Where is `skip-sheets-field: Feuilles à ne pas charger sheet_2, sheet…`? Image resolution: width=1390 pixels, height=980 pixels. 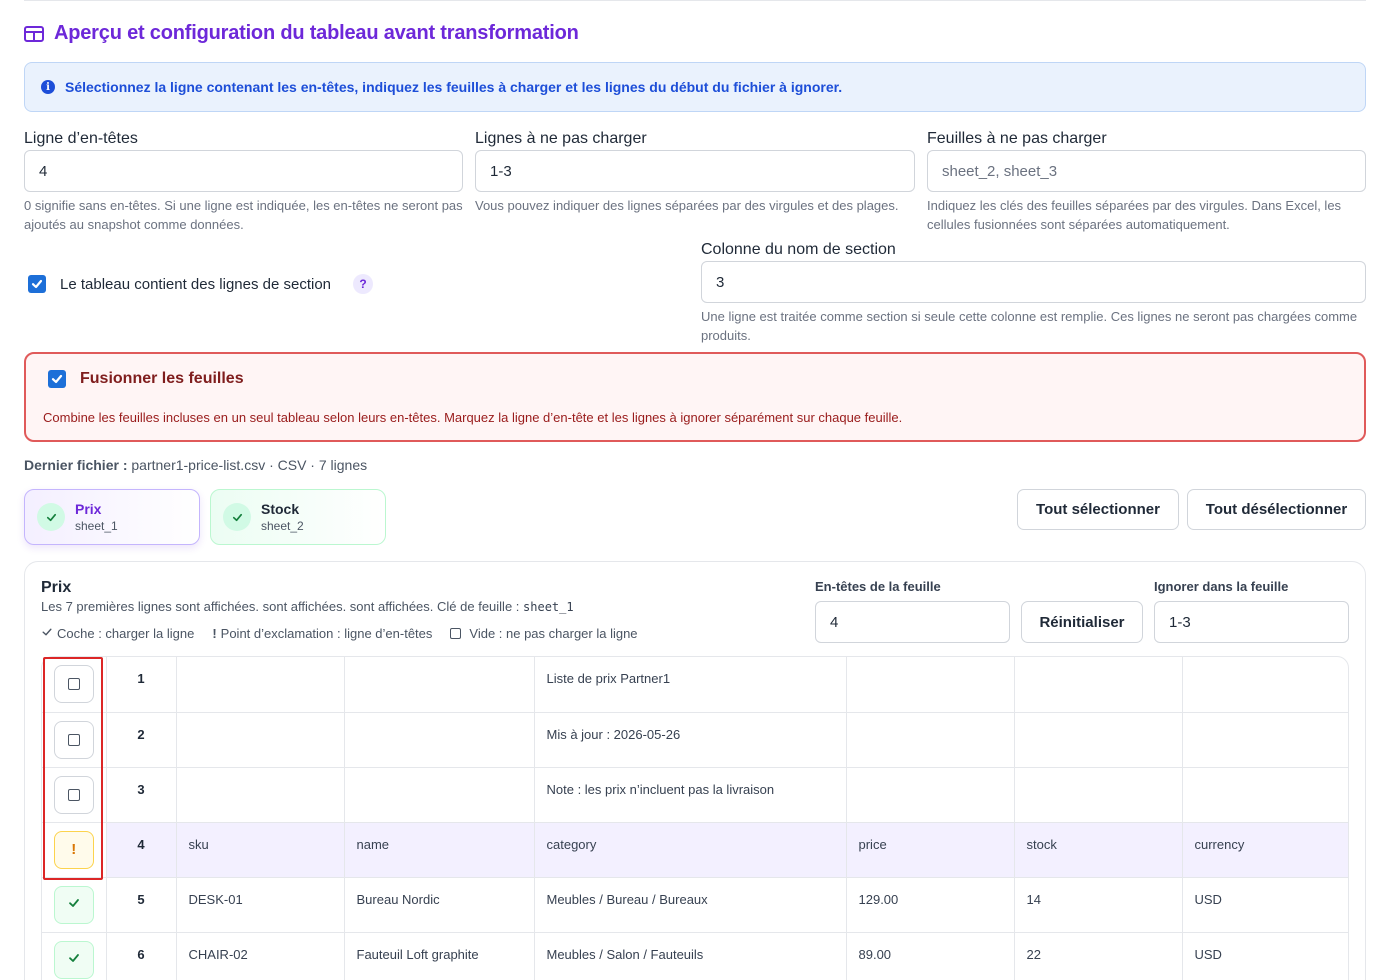 skip-sheets-field: Feuilles à ne pas charger sheet_2, sheet… is located at coordinates (1146, 182).